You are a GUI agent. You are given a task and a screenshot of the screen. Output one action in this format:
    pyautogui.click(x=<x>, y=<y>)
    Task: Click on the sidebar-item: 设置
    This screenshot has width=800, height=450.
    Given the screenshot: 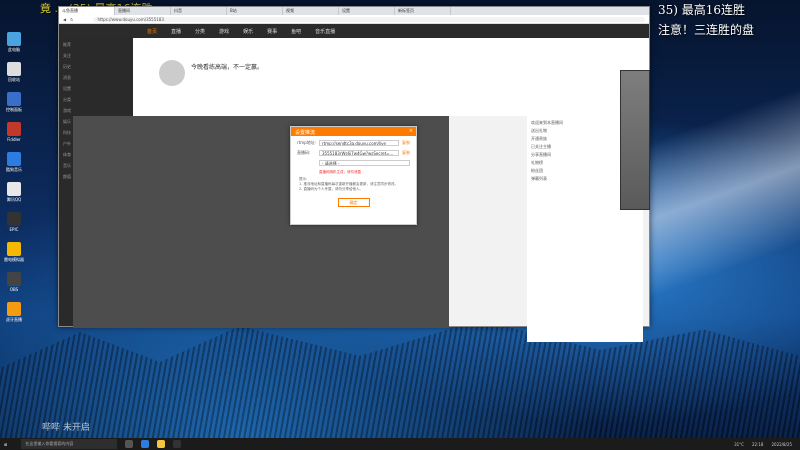 What is the action you would take?
    pyautogui.click(x=96, y=91)
    